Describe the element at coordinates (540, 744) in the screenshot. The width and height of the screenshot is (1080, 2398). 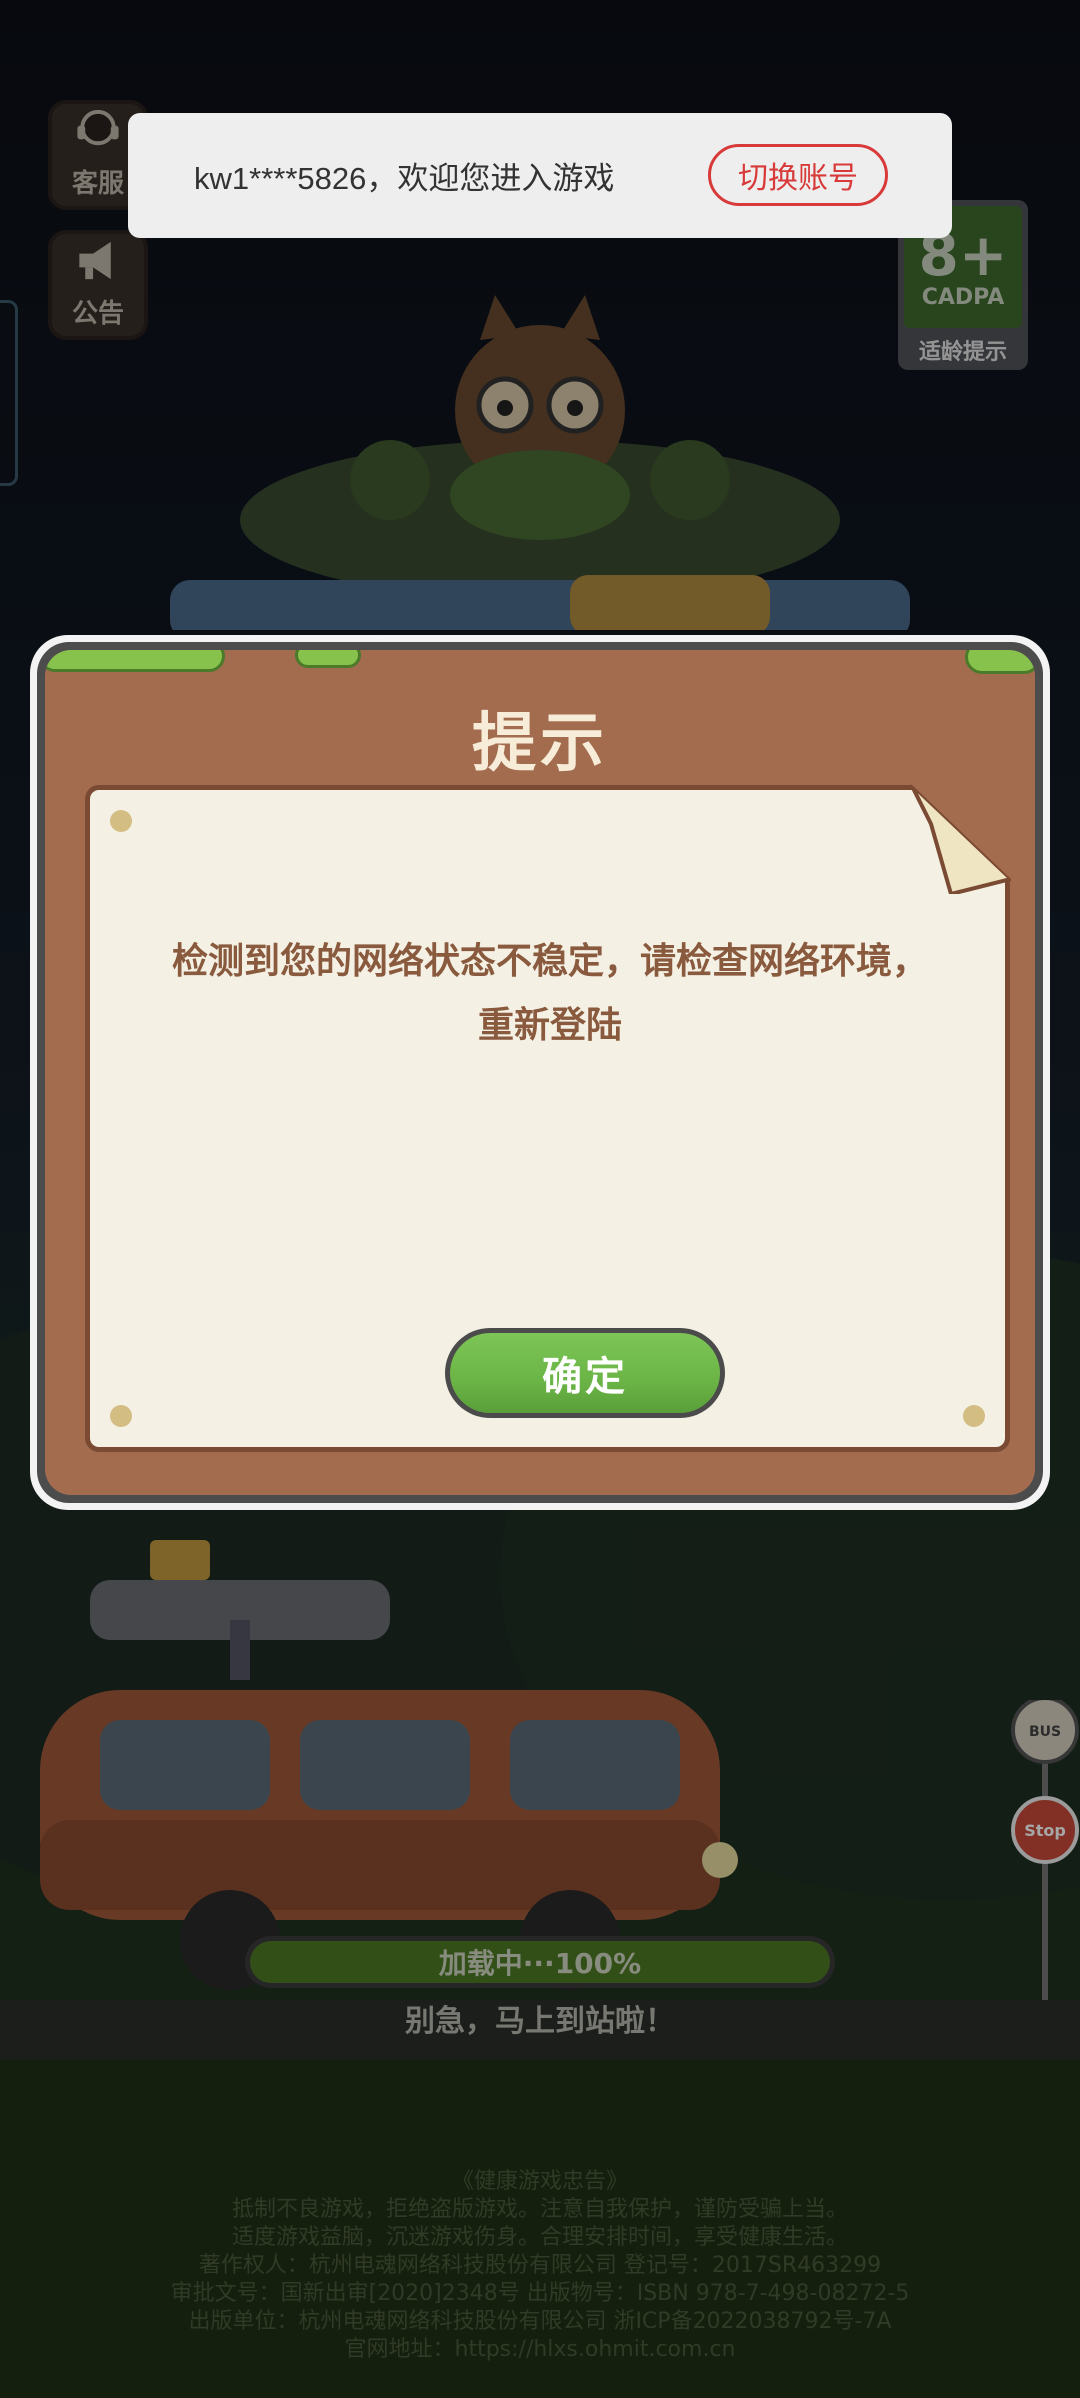
I see `dialog-title: 提示` at that location.